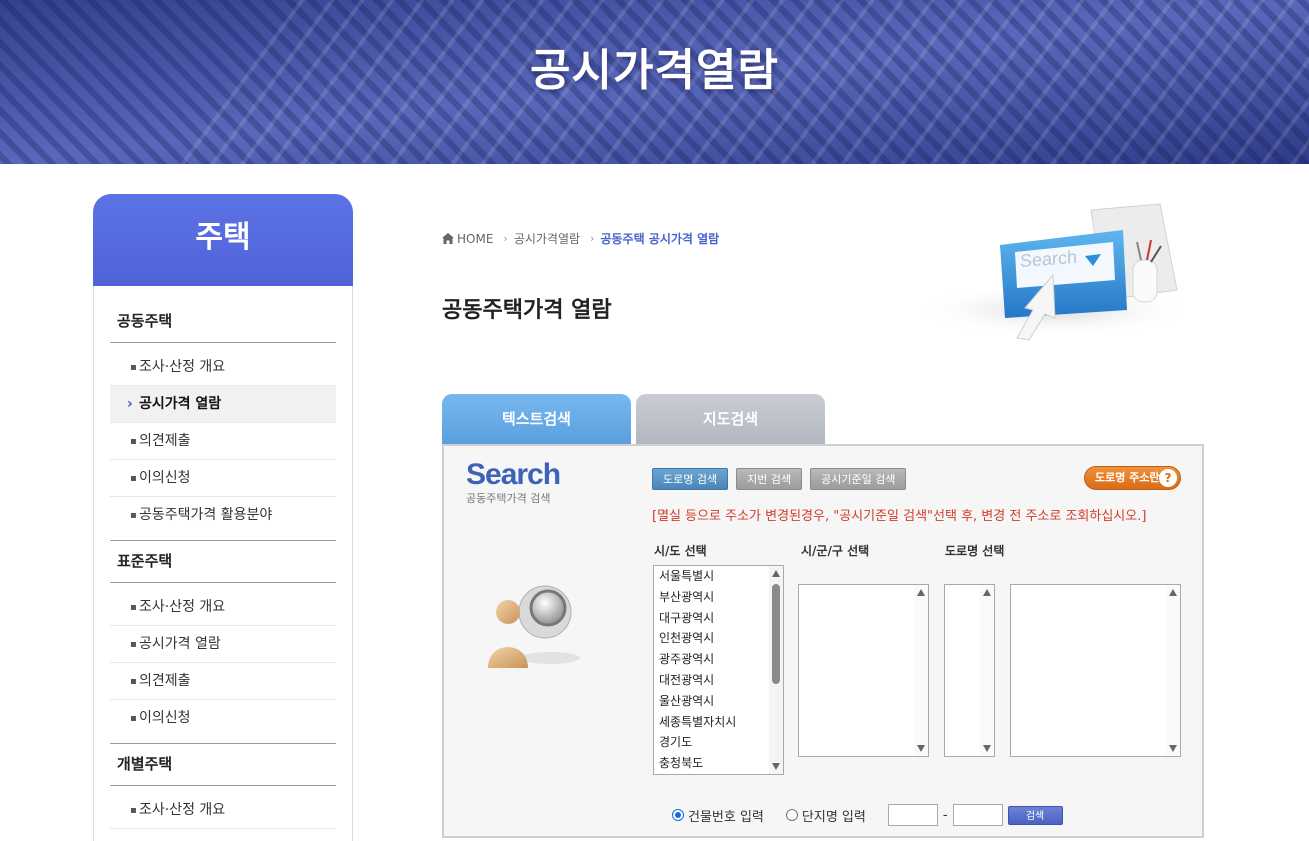 The image size is (1309, 841). I want to click on illustration-search-text: Search, so click(1048, 259).